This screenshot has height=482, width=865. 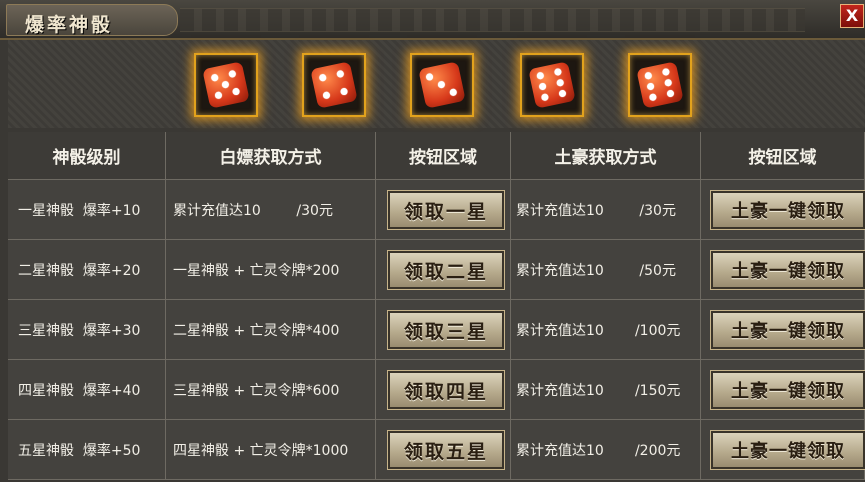 I want to click on free-method-cell: 累计充值达10 /30元, so click(x=271, y=210).